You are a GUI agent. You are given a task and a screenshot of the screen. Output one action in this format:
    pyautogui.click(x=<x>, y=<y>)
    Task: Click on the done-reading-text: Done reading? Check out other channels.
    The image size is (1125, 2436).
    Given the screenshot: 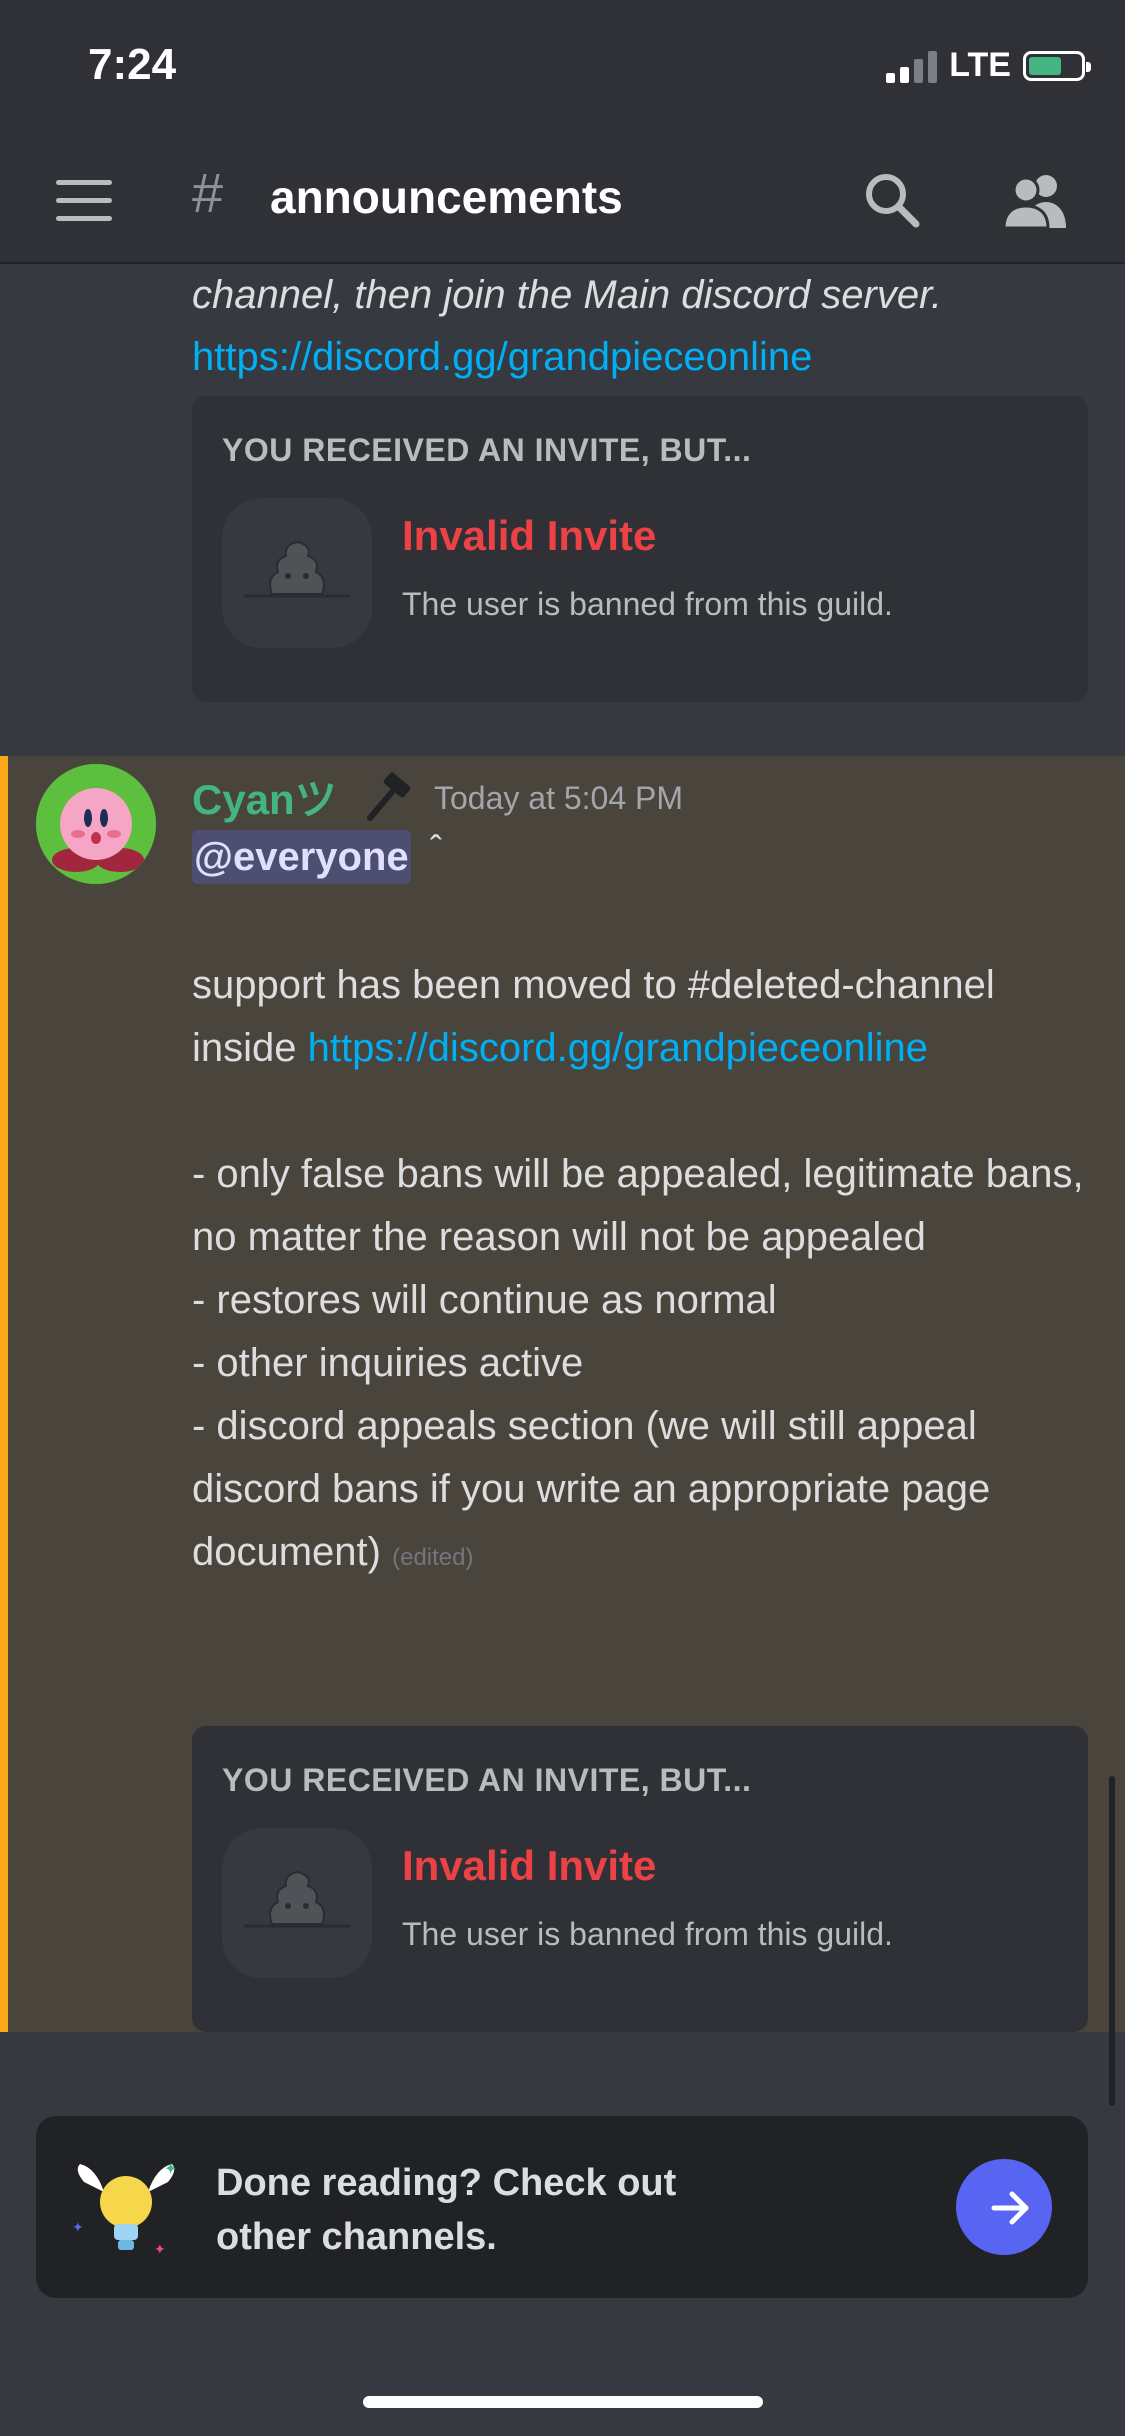 What is the action you would take?
    pyautogui.click(x=446, y=2210)
    